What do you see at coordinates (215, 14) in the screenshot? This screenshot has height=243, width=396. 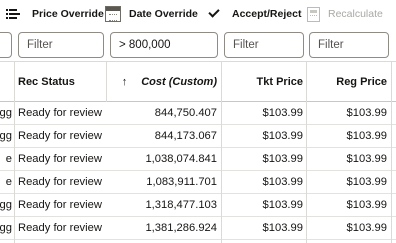 I see `checkmark-icon` at bounding box center [215, 14].